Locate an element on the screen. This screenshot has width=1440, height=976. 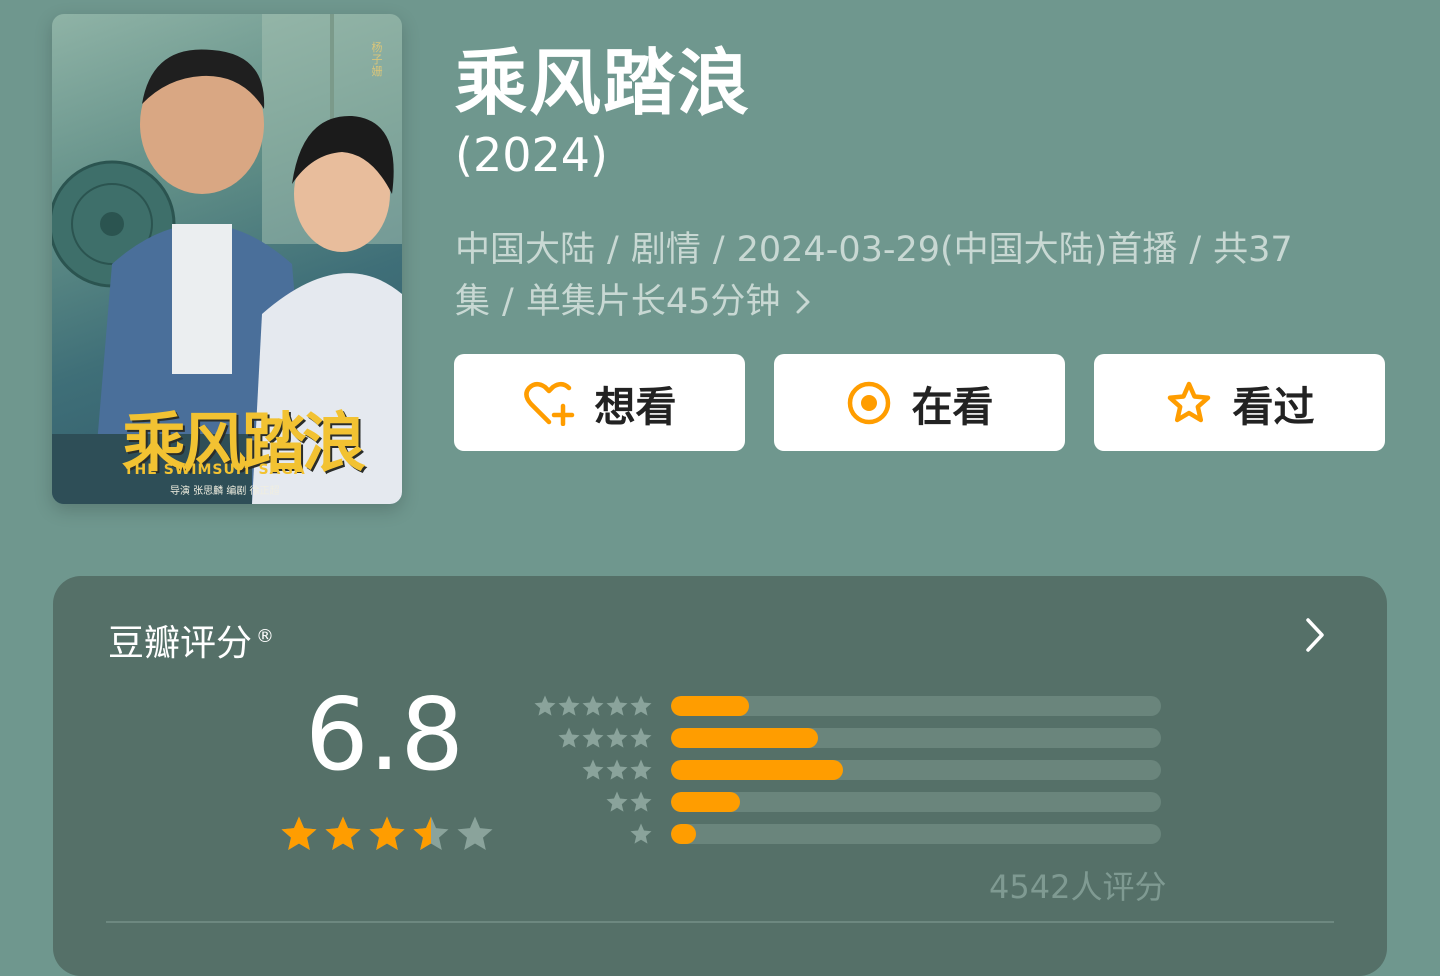
watching-button: 在看 is located at coordinates (919, 402).